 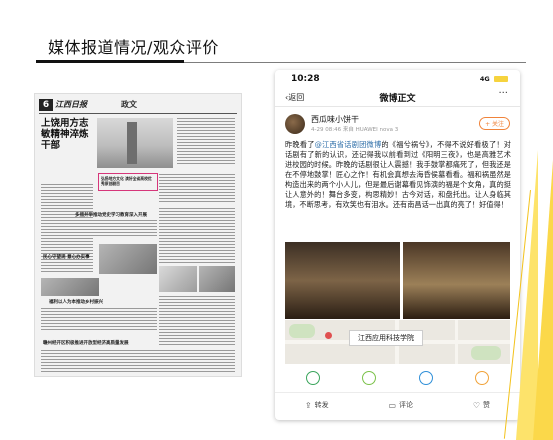 What do you see at coordinates (138, 113) in the screenshot?
I see `newspaper-top-rule` at bounding box center [138, 113].